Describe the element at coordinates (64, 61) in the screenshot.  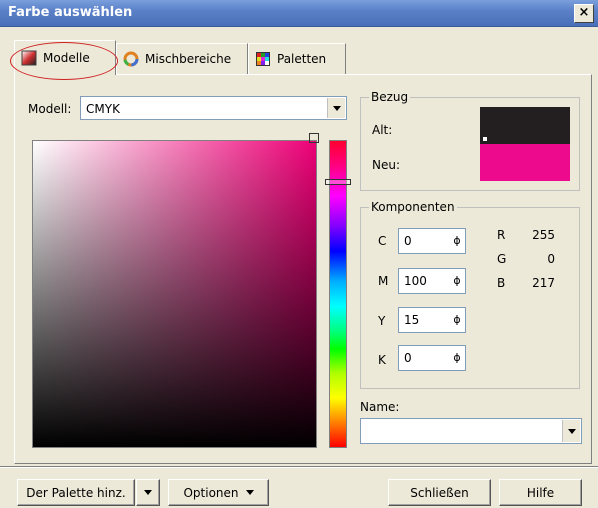
I see `highlight-ellipse` at that location.